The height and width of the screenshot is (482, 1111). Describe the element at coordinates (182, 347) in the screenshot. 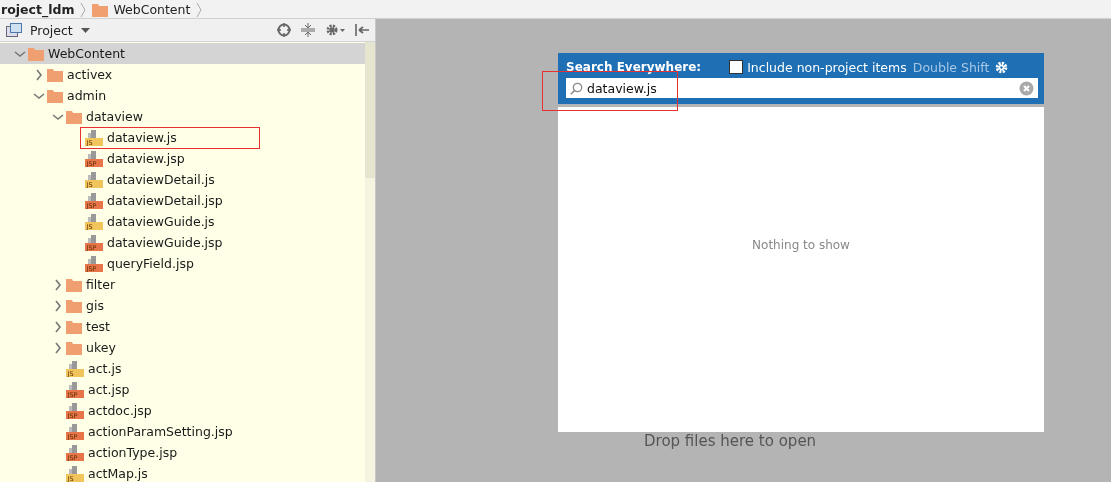

I see `tree-item: ukey` at that location.